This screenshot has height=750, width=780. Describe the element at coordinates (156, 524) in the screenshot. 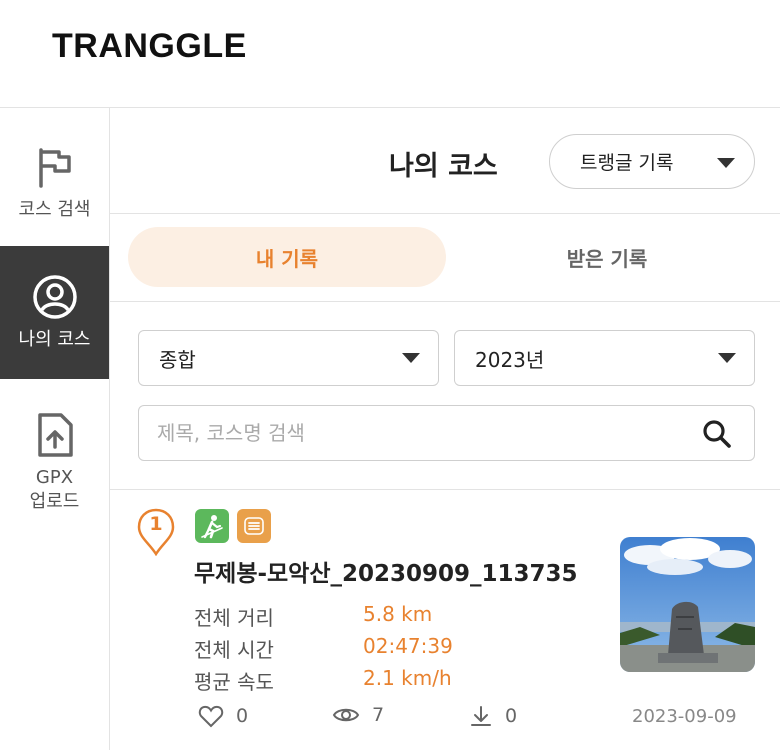

I see `rank-number: 1` at that location.